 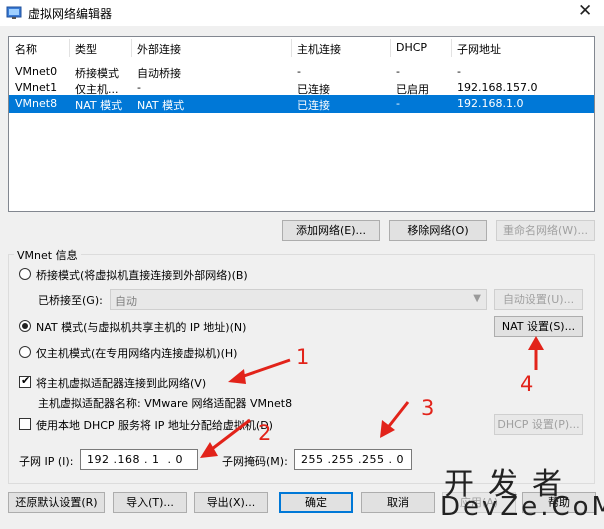 I want to click on annotation-number-4: 4, so click(x=527, y=384).